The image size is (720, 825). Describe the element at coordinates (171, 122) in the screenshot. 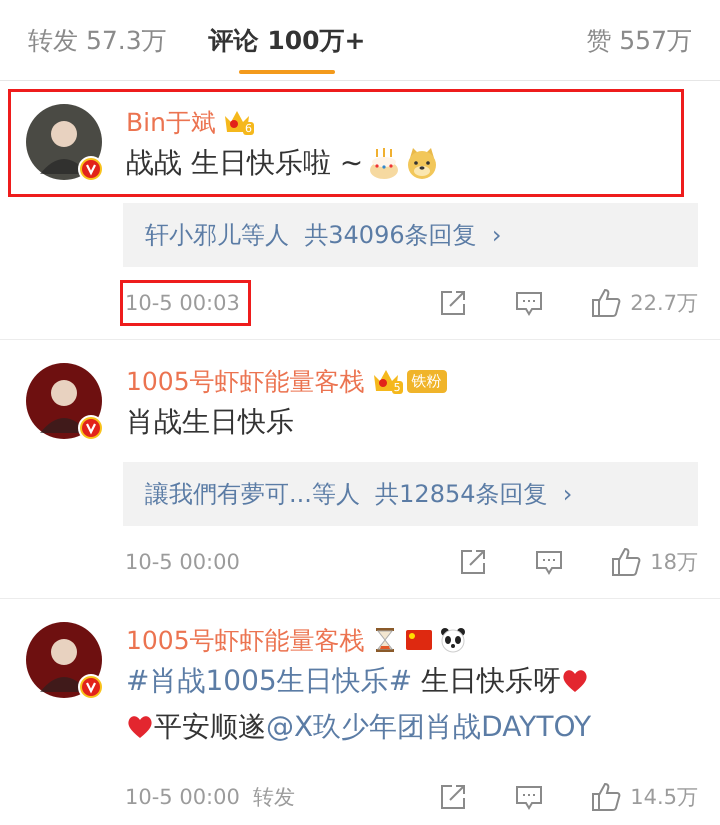

I see `user-name: Bin于斌` at that location.